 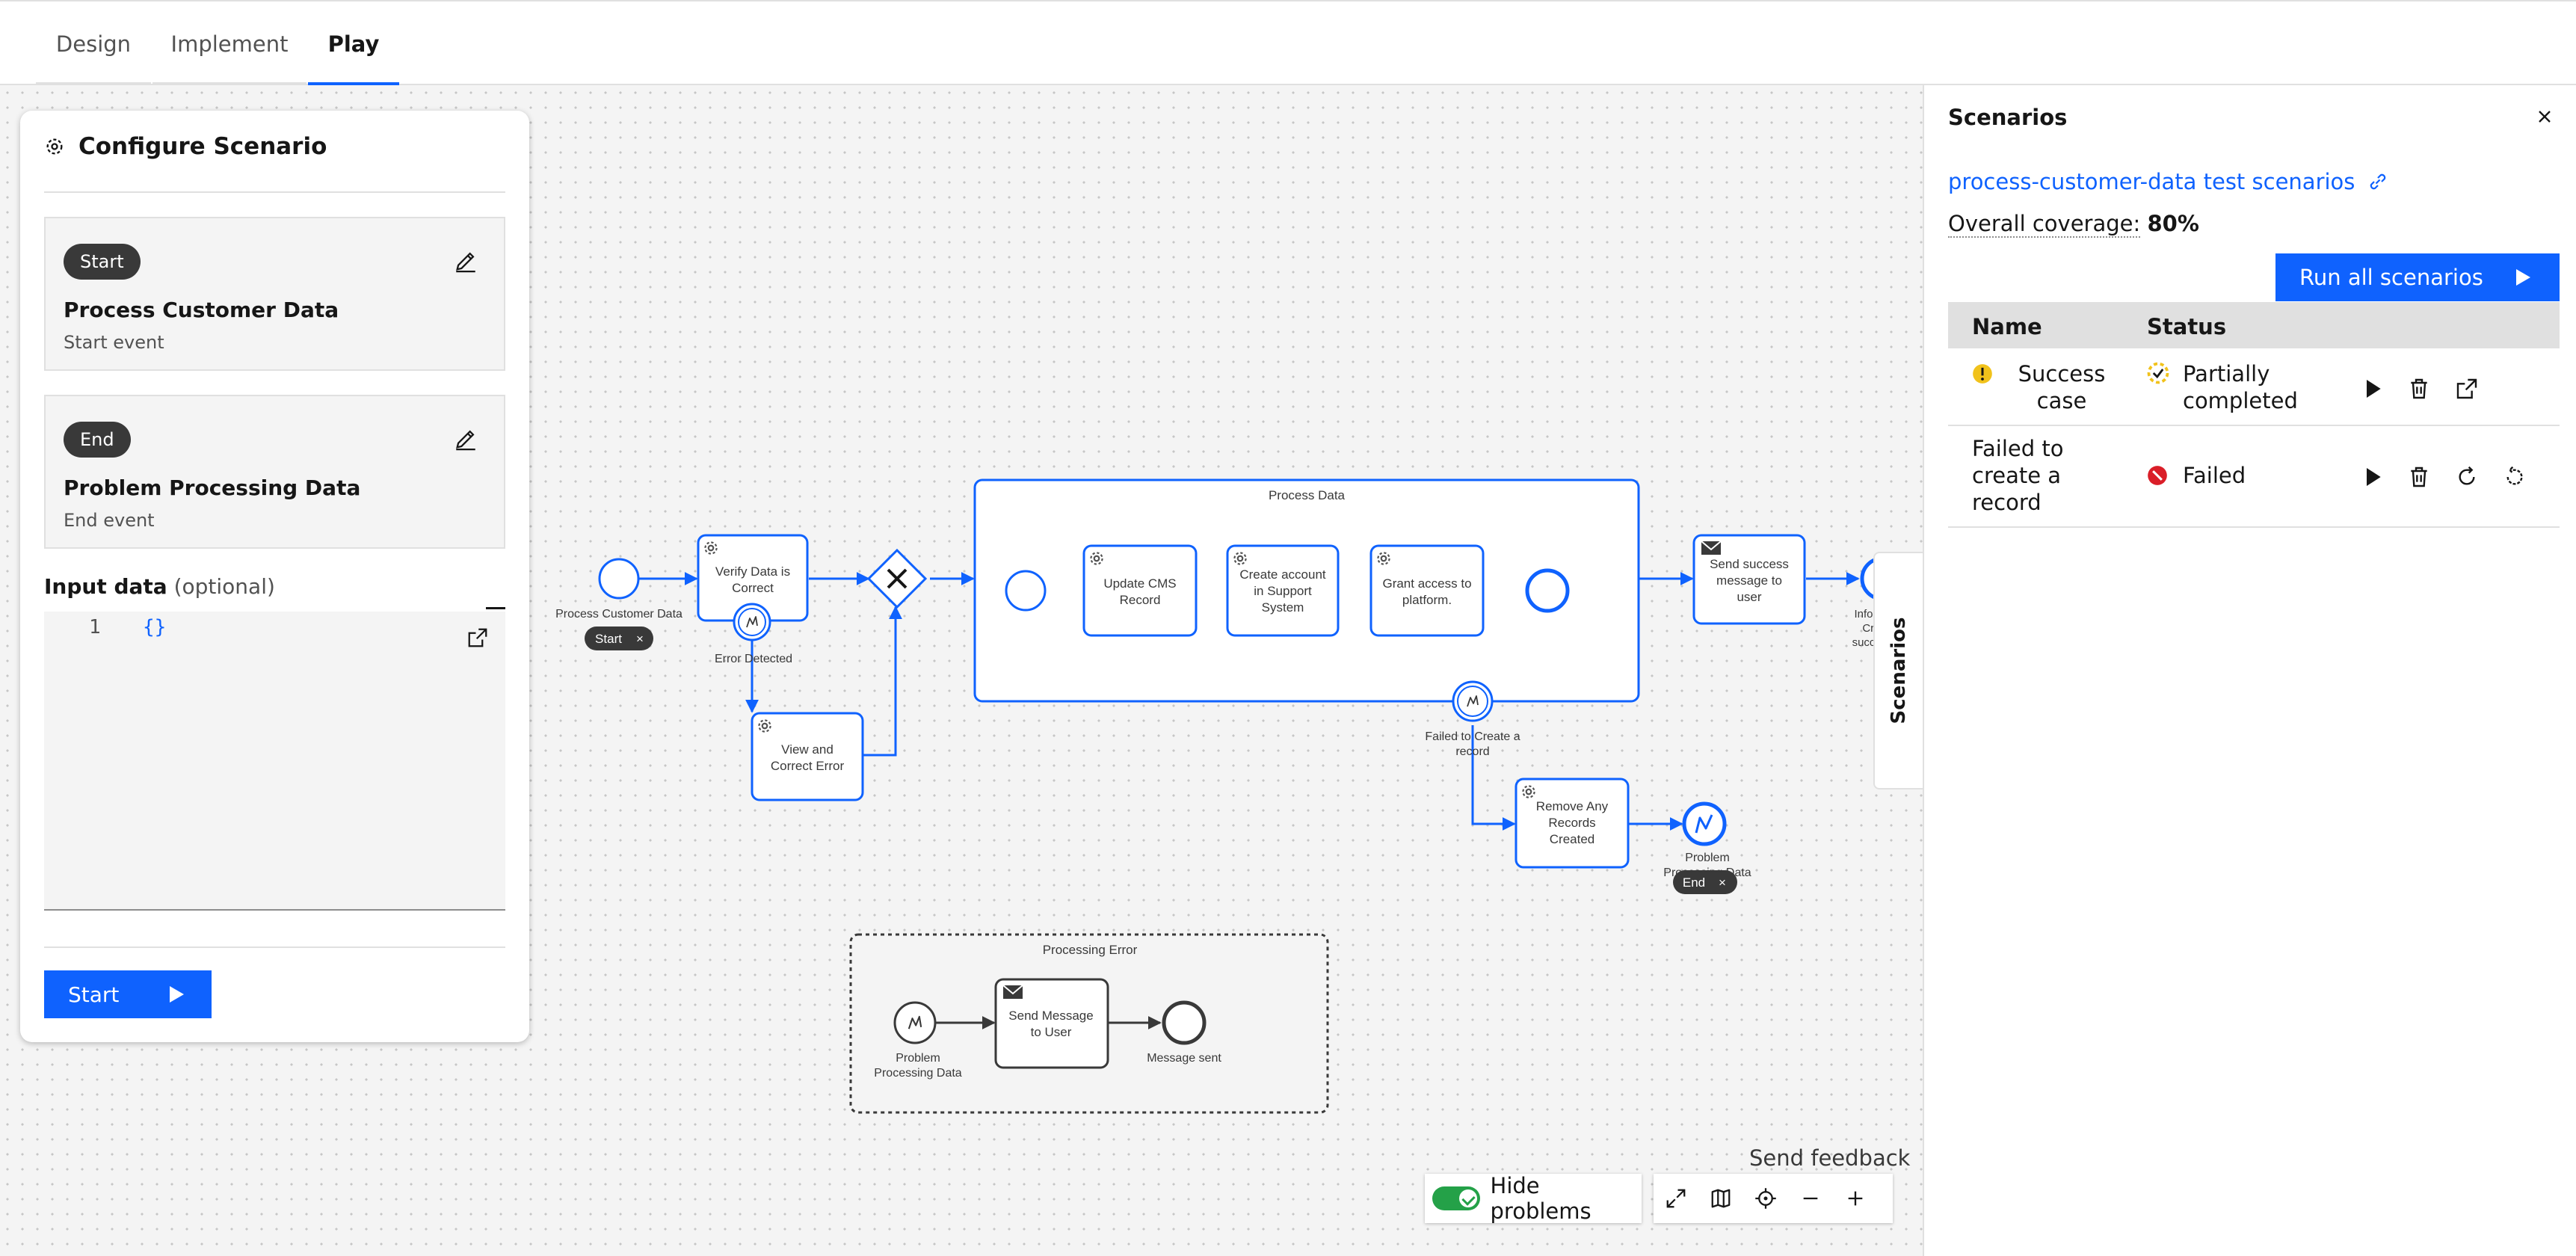 What do you see at coordinates (2515, 477) in the screenshot?
I see `reset-icon` at bounding box center [2515, 477].